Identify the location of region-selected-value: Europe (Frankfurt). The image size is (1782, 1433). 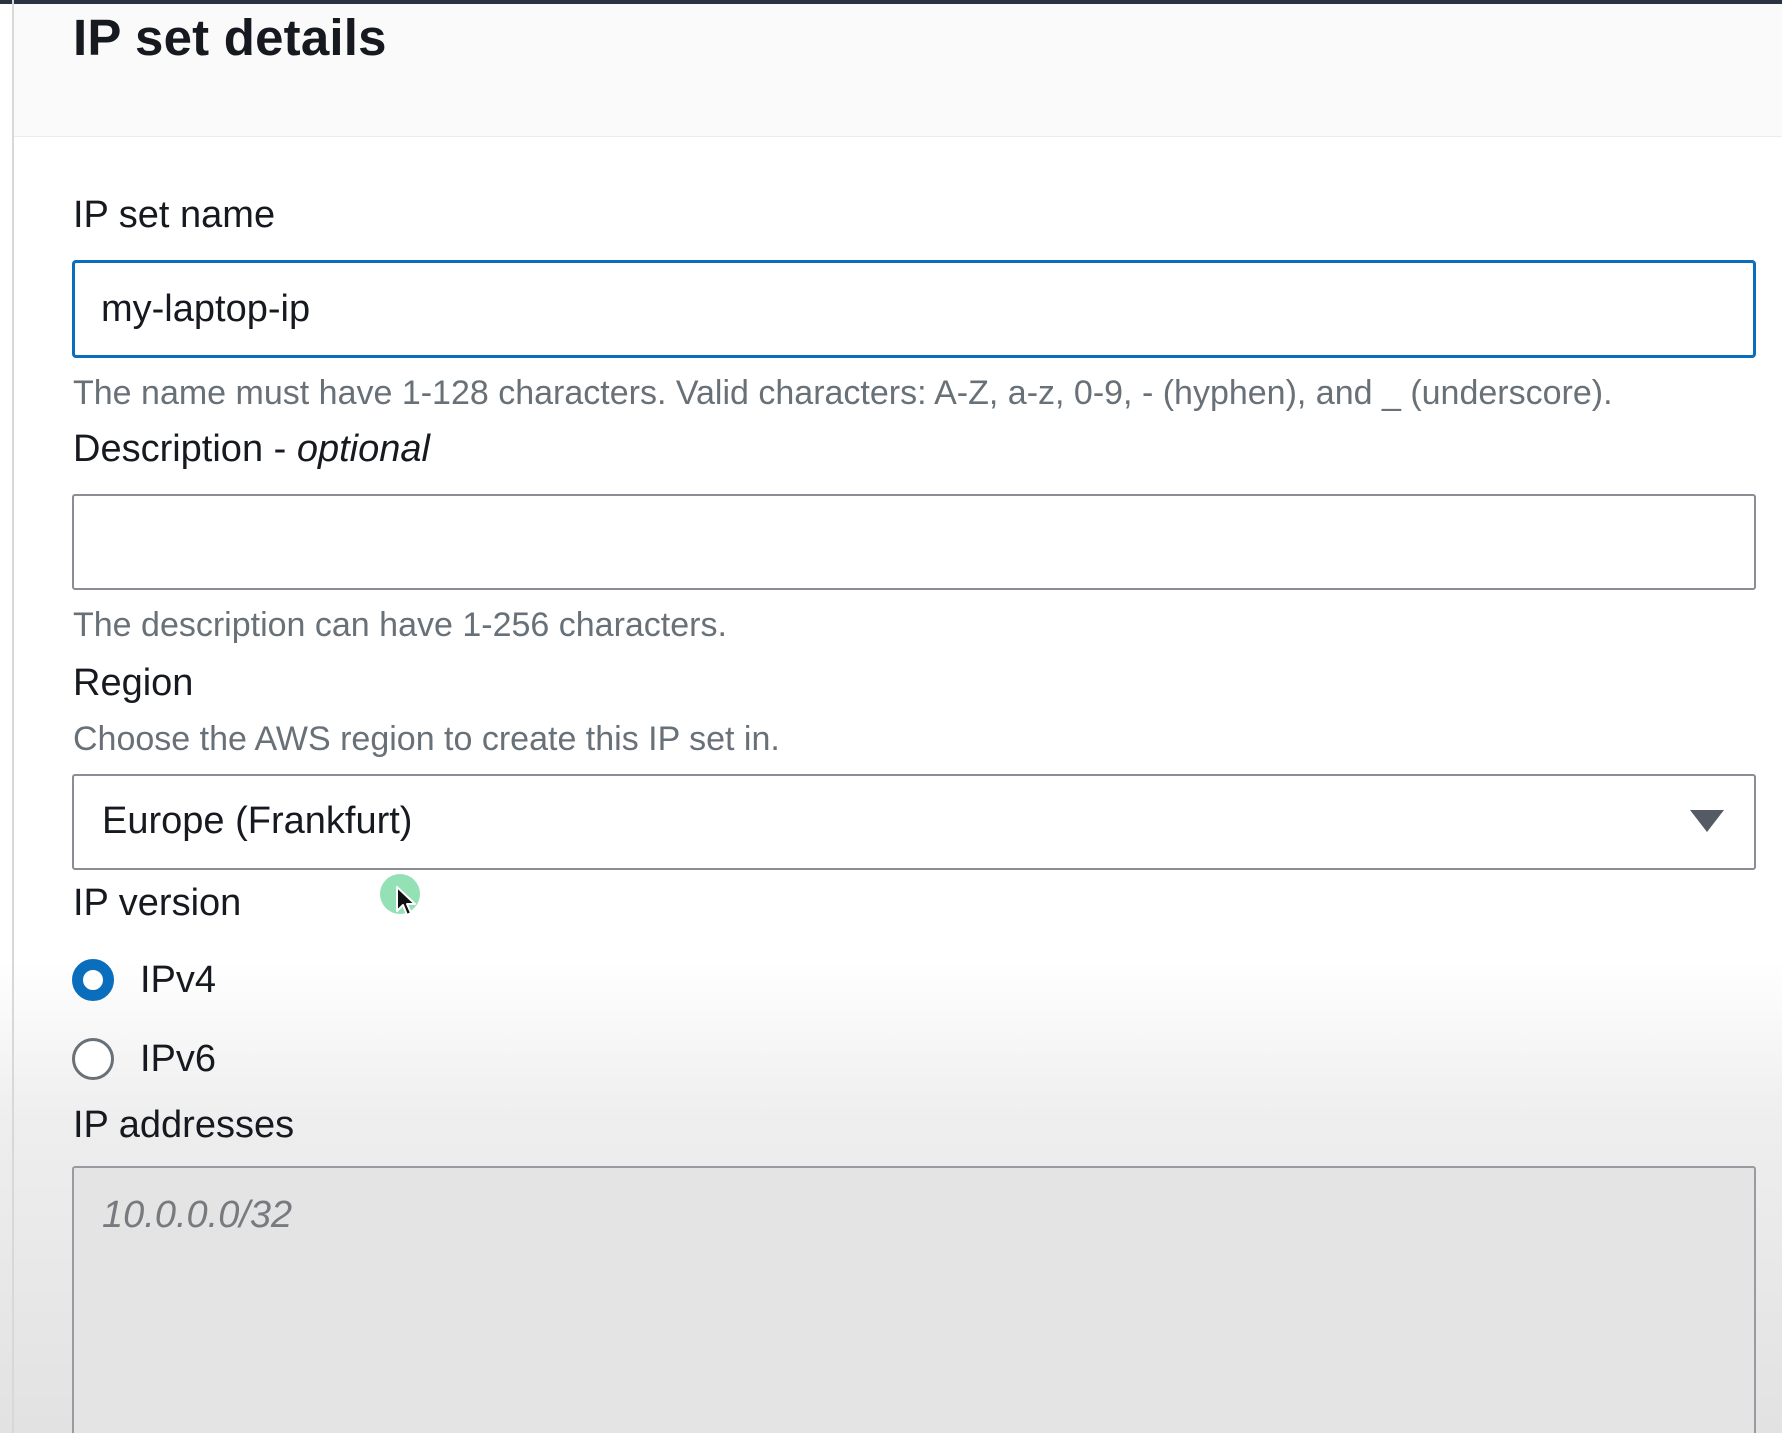
(257, 821).